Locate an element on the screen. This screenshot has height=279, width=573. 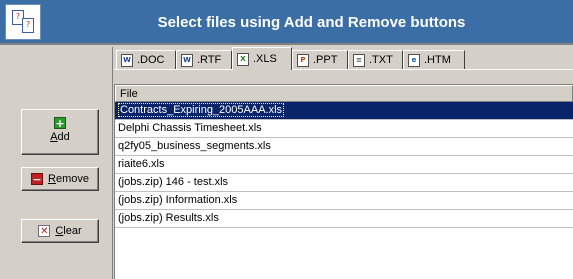
add-button-label: Add is located at coordinates (60, 137).